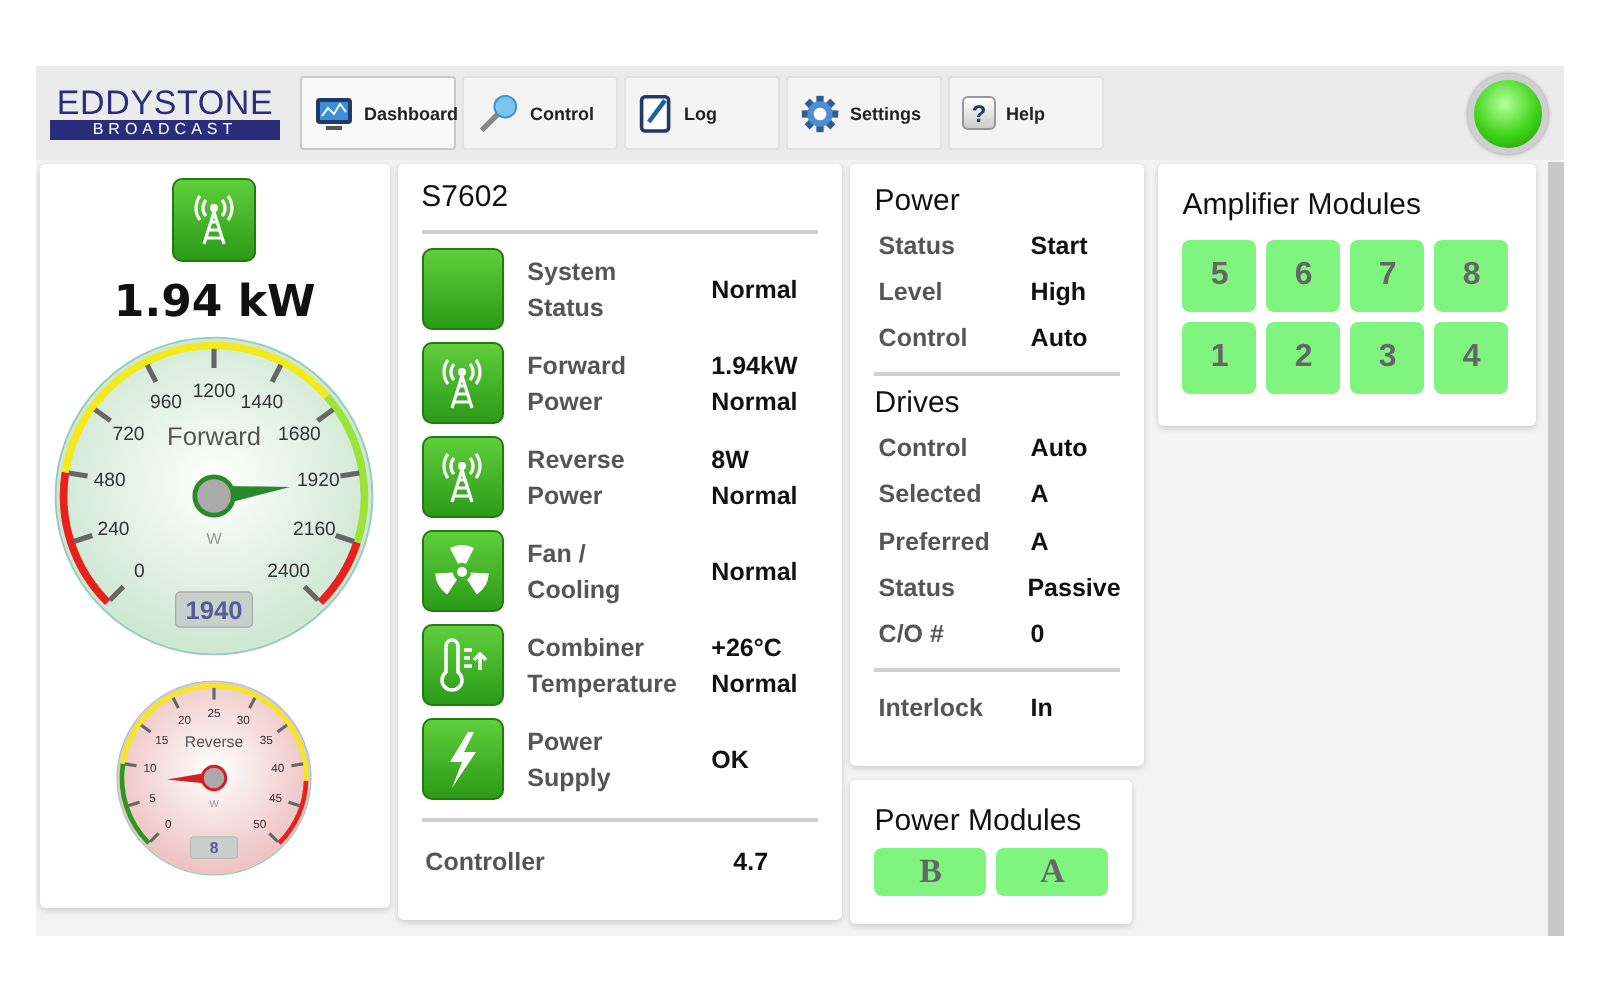 The width and height of the screenshot is (1600, 1000). Describe the element at coordinates (1303, 358) in the screenshot. I see `module-tile: 2` at that location.